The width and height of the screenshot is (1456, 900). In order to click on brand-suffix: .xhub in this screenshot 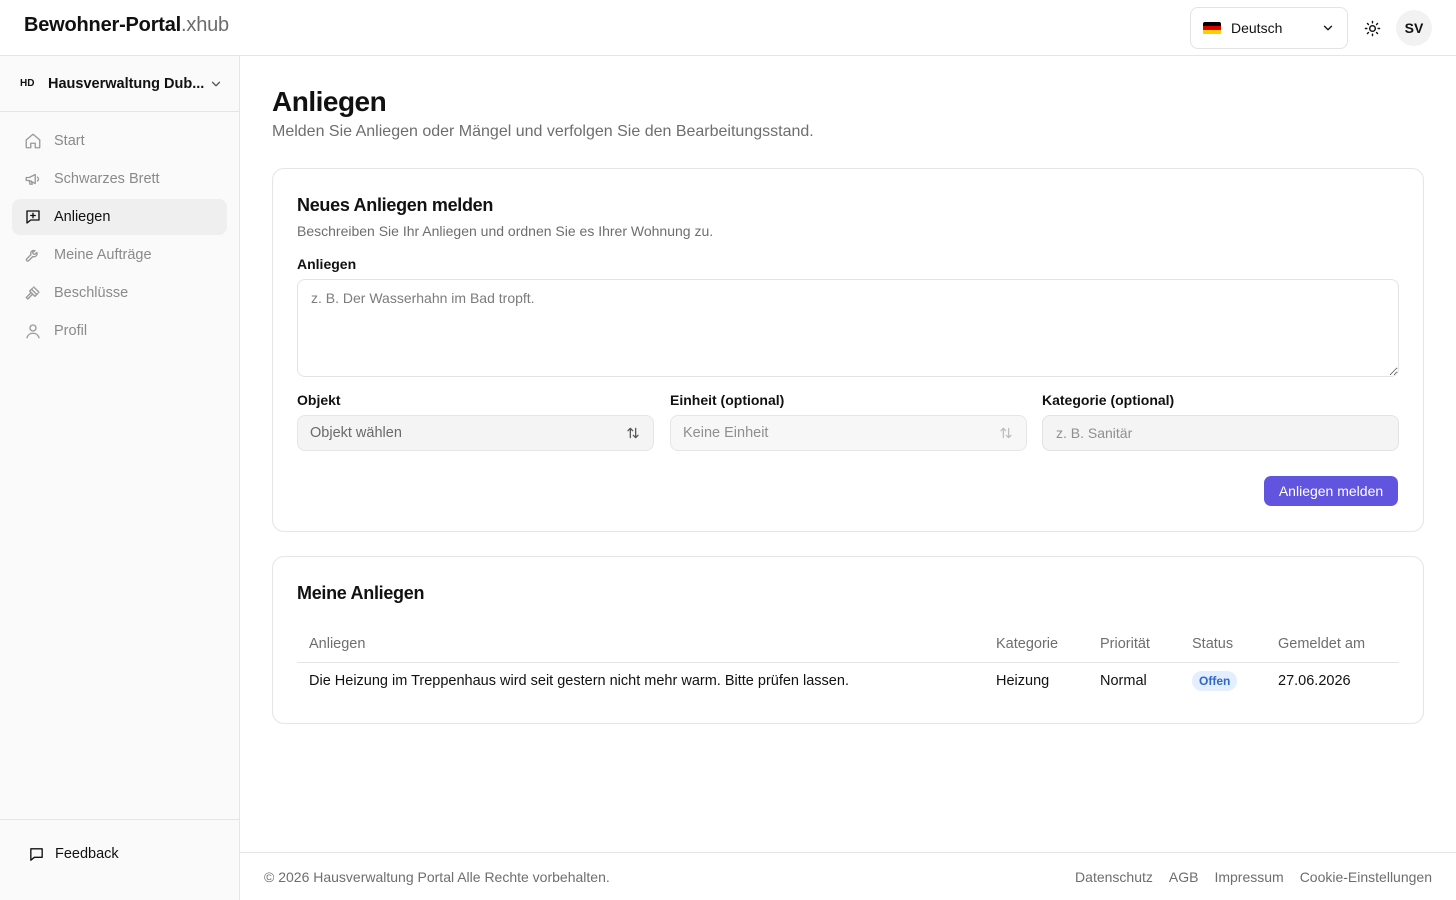, I will do `click(205, 25)`.